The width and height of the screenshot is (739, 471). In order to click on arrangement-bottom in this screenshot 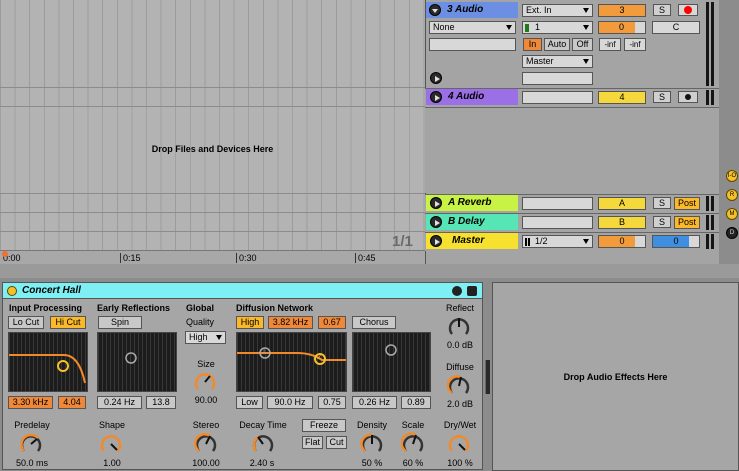, I will do `click(369, 271)`.